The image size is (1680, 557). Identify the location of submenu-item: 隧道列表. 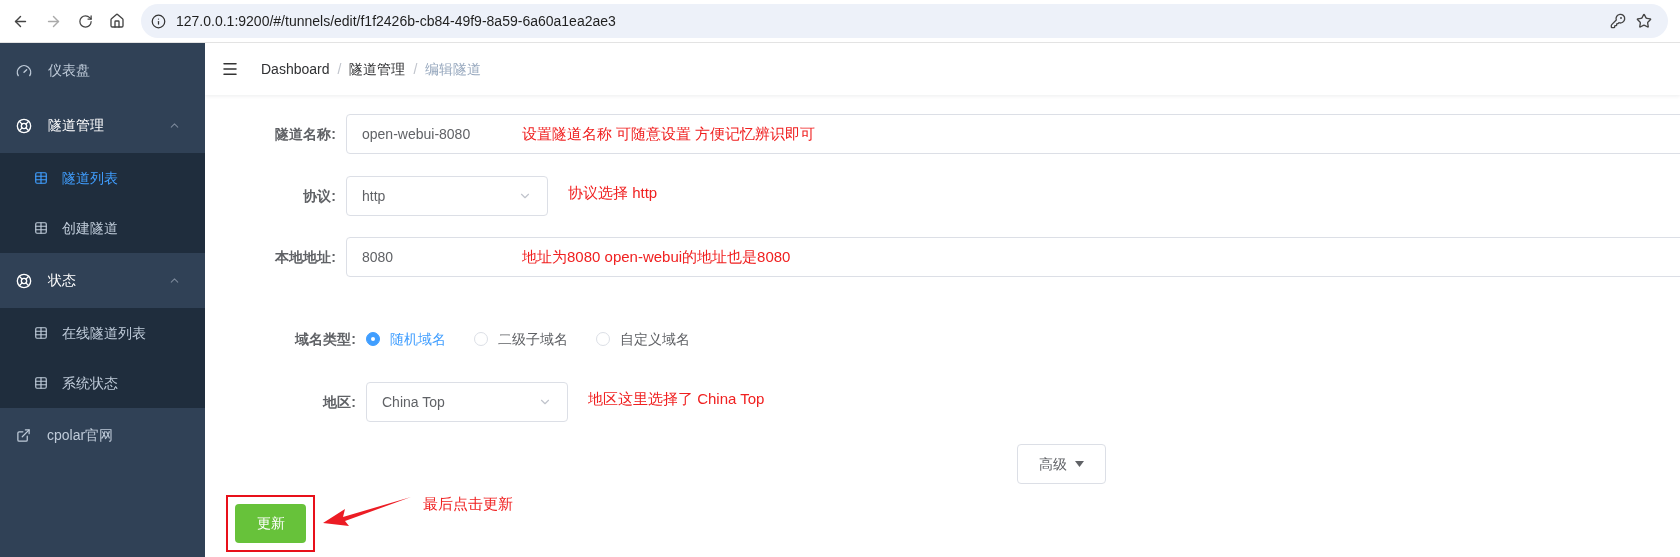
(102, 178).